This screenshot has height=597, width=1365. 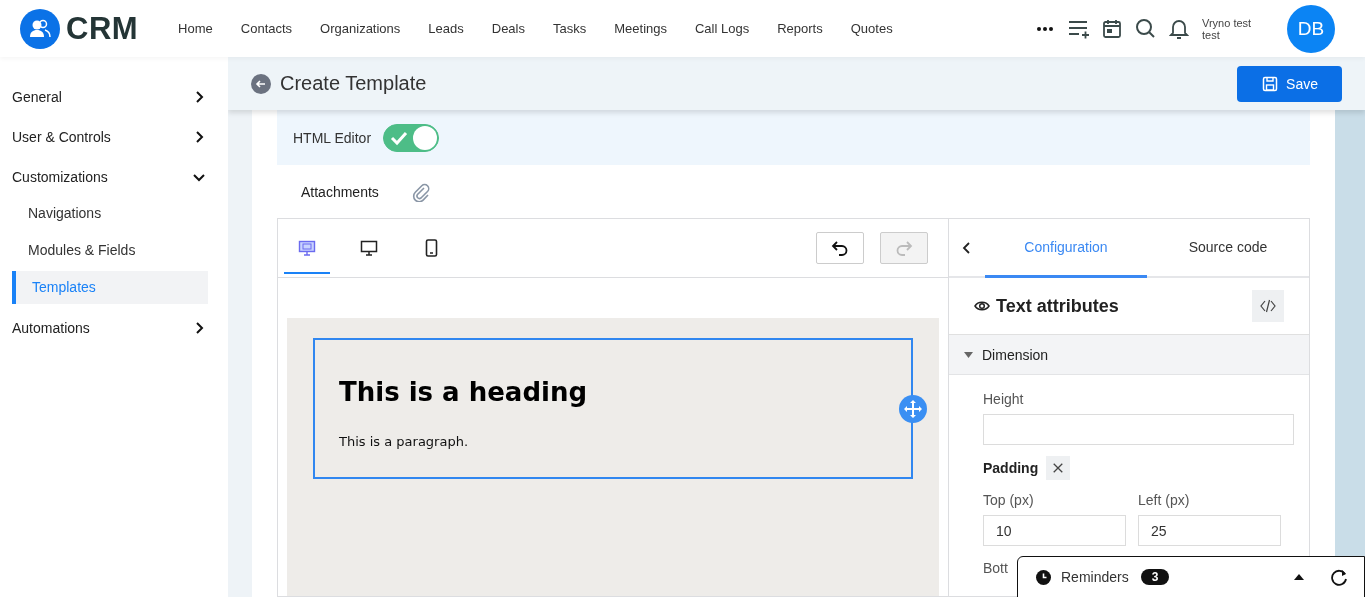 What do you see at coordinates (114, 97) in the screenshot?
I see `sidebar-item: General` at bounding box center [114, 97].